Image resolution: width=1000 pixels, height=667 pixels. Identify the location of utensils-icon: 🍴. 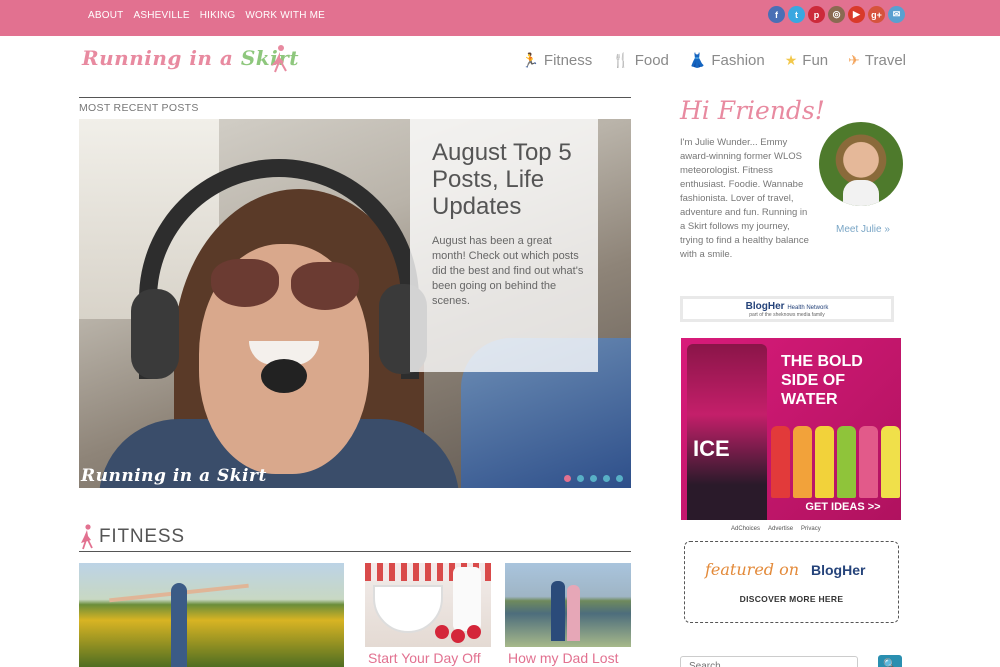
(621, 60).